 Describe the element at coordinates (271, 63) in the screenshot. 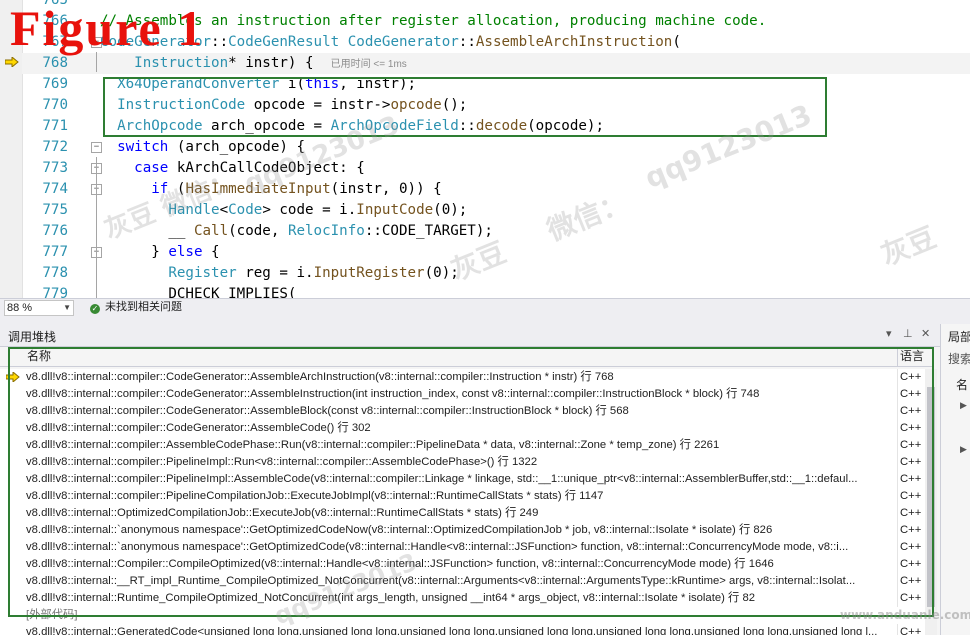

I see `code-token: * instr) {` at that location.